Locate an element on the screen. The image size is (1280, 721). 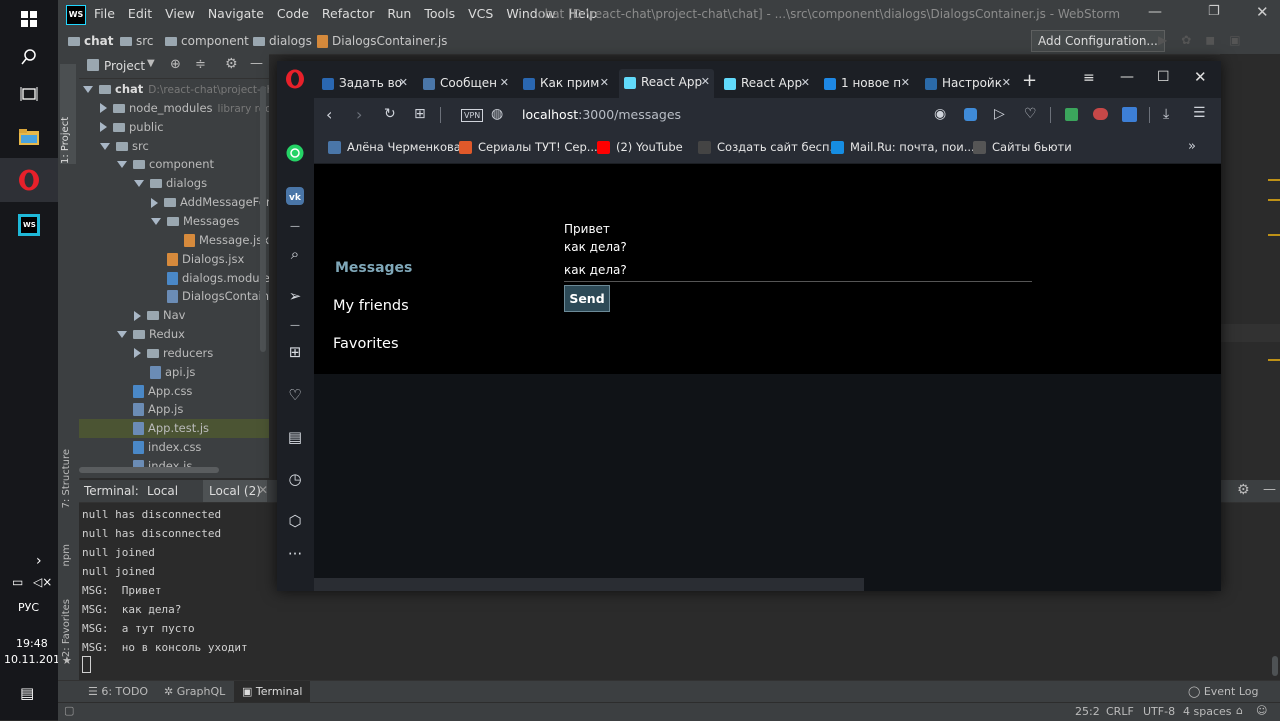
nav-link-favorites: Favorites is located at coordinates (366, 344).